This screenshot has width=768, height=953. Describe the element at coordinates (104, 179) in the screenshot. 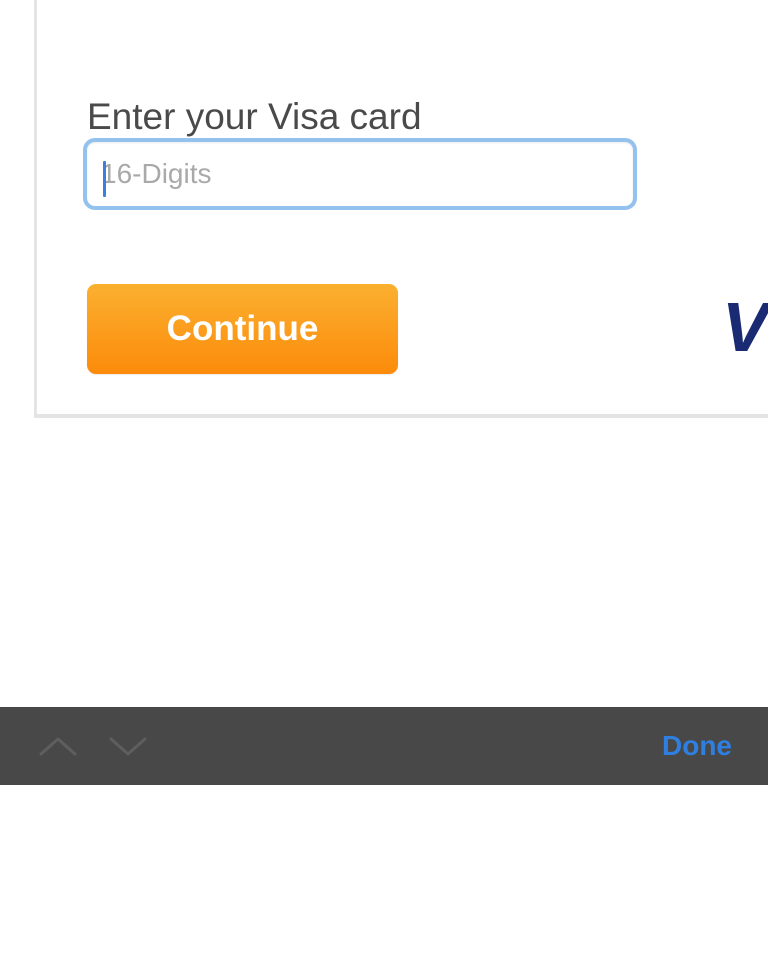

I see `text-cursor` at that location.